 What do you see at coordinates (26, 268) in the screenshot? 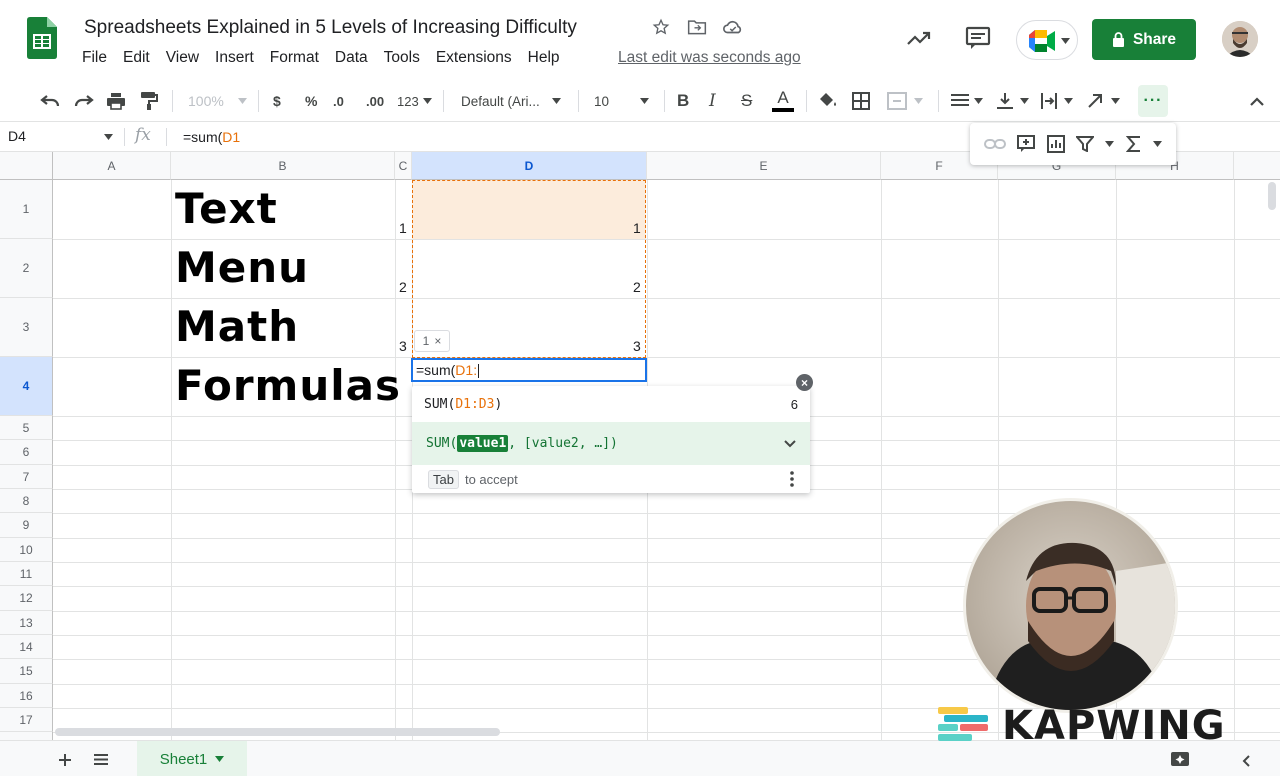
I see `row-header-2: 2` at bounding box center [26, 268].